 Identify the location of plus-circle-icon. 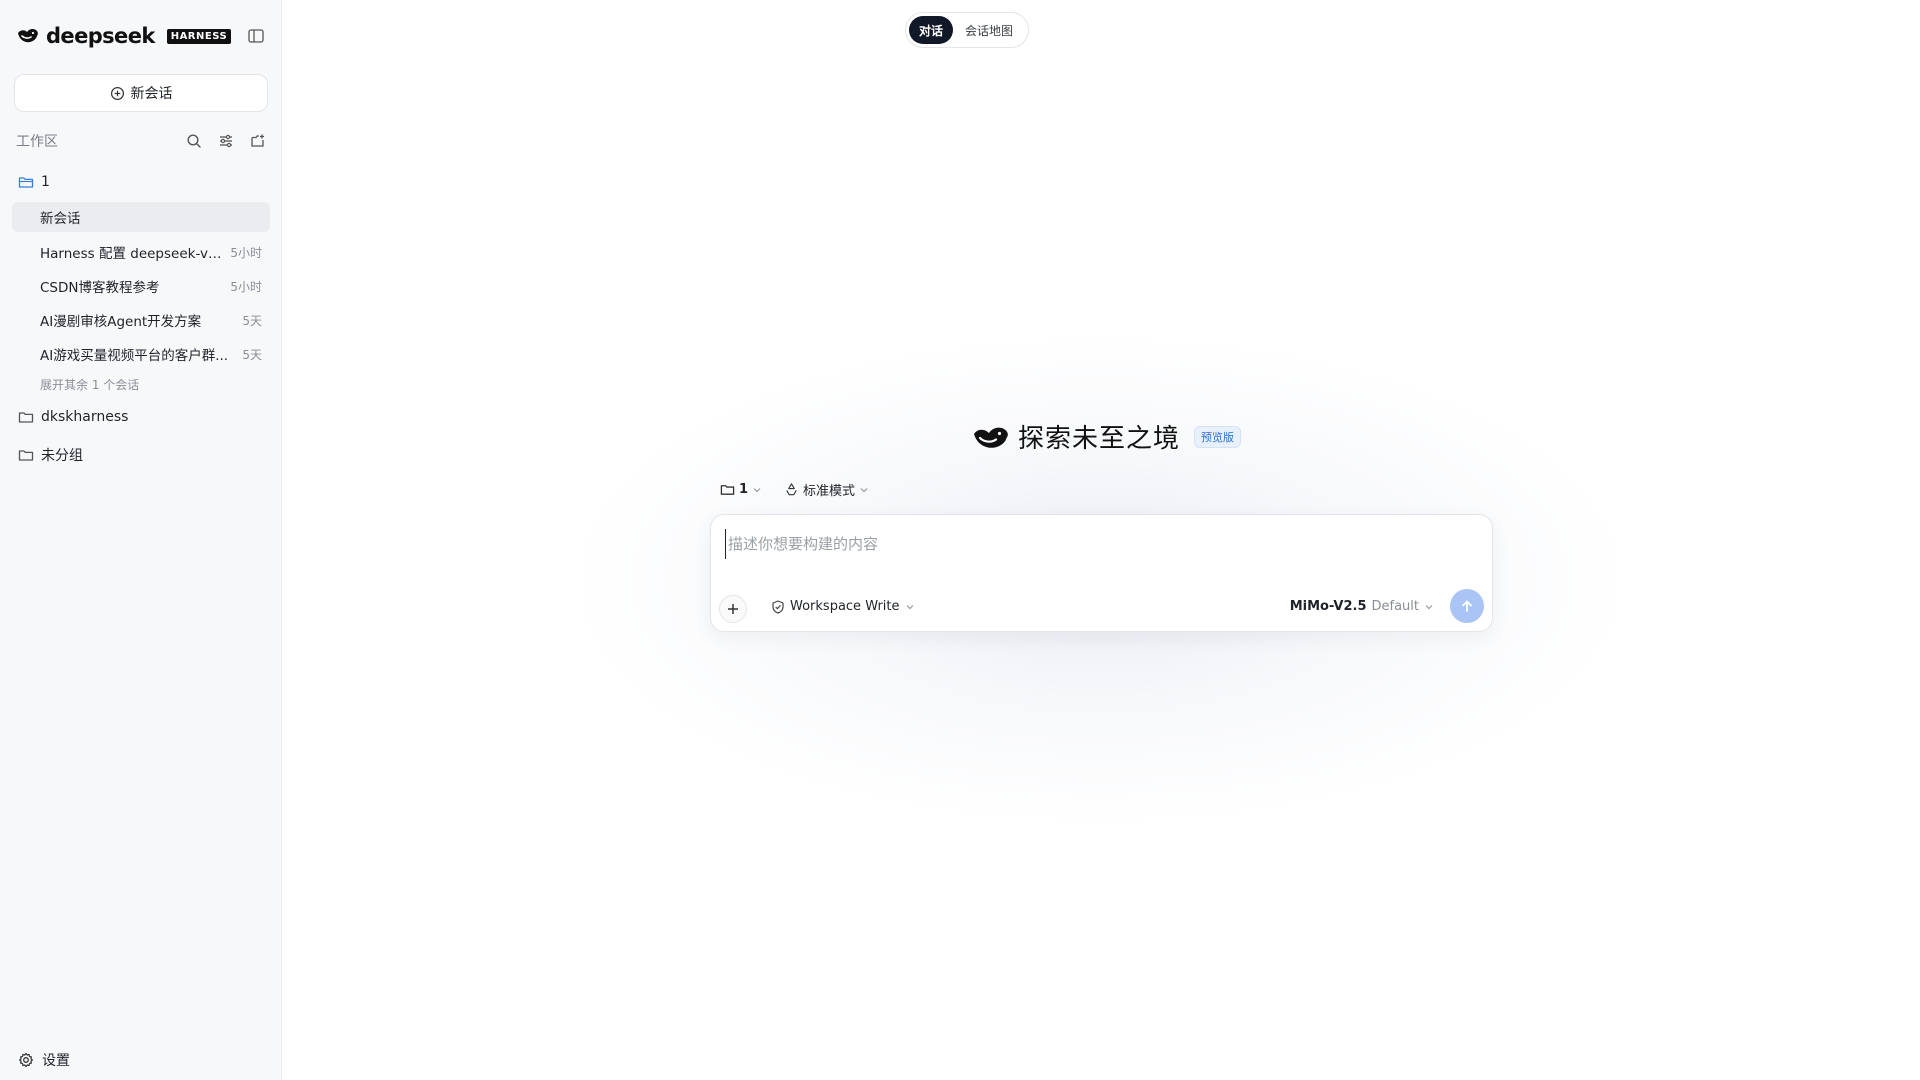
(117, 93).